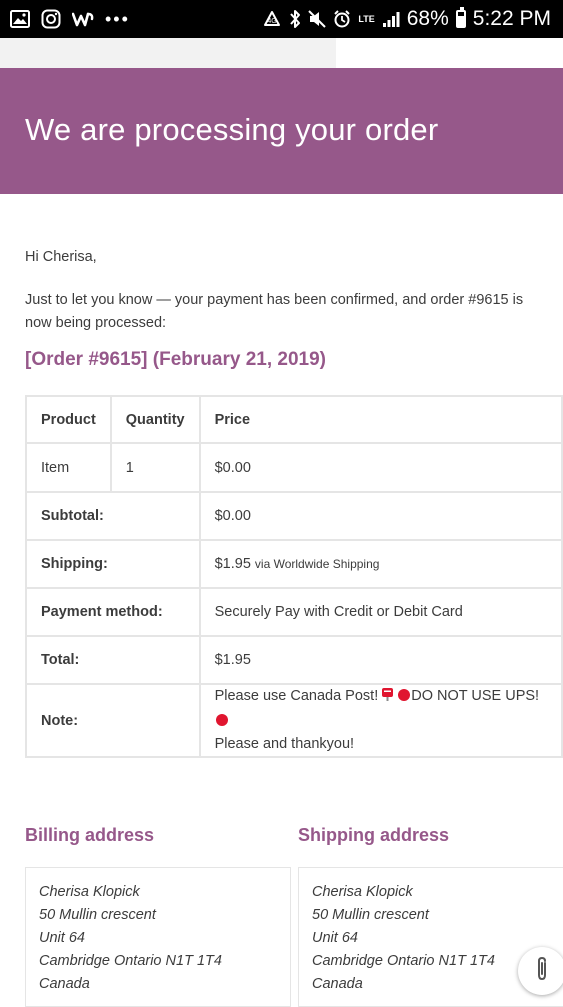 The image size is (563, 1007). Describe the element at coordinates (51, 19) in the screenshot. I see `instagram-icon` at that location.